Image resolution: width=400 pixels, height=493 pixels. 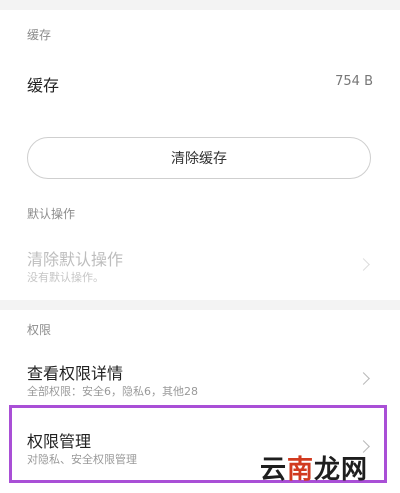 What do you see at coordinates (39, 35) in the screenshot?
I see `section-title-storage: 缓存` at bounding box center [39, 35].